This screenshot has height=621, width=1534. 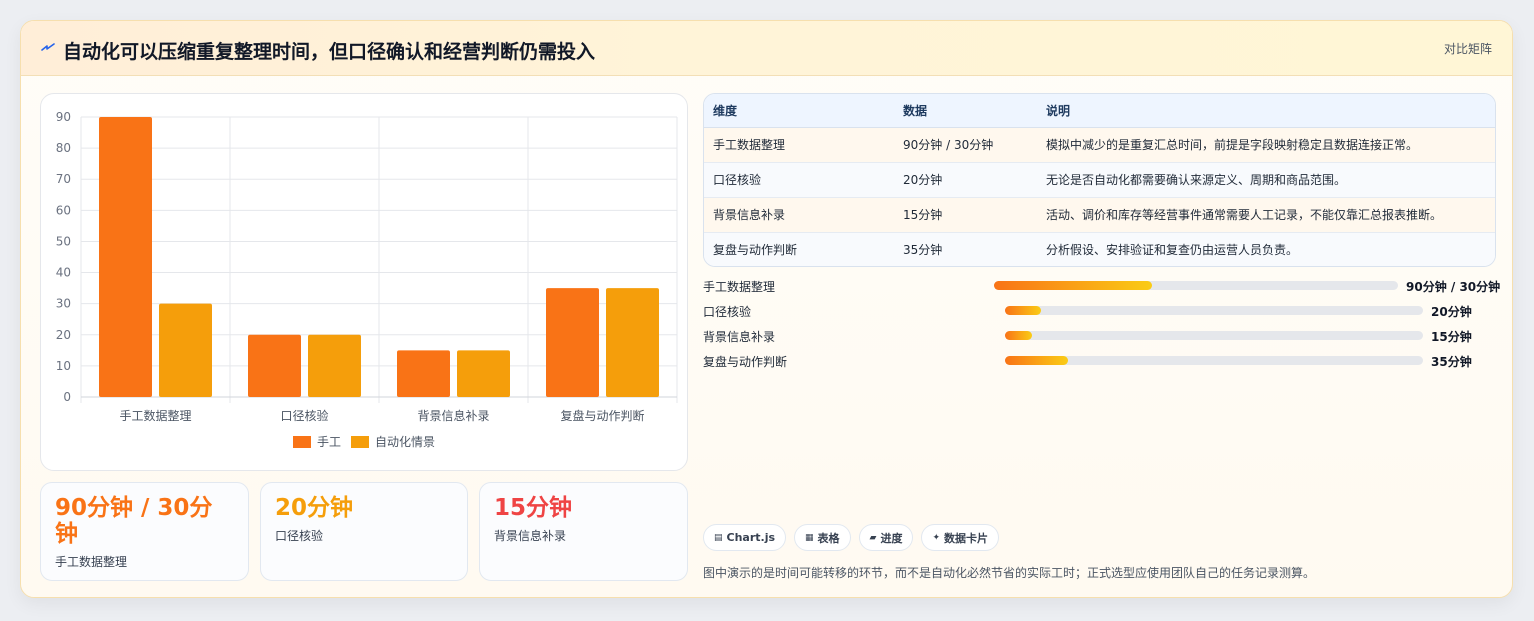 I want to click on table-row: 口径核验 20分钟 无论是否自动化都需要确认来源定义、周期和商品范围。, so click(x=1099, y=180).